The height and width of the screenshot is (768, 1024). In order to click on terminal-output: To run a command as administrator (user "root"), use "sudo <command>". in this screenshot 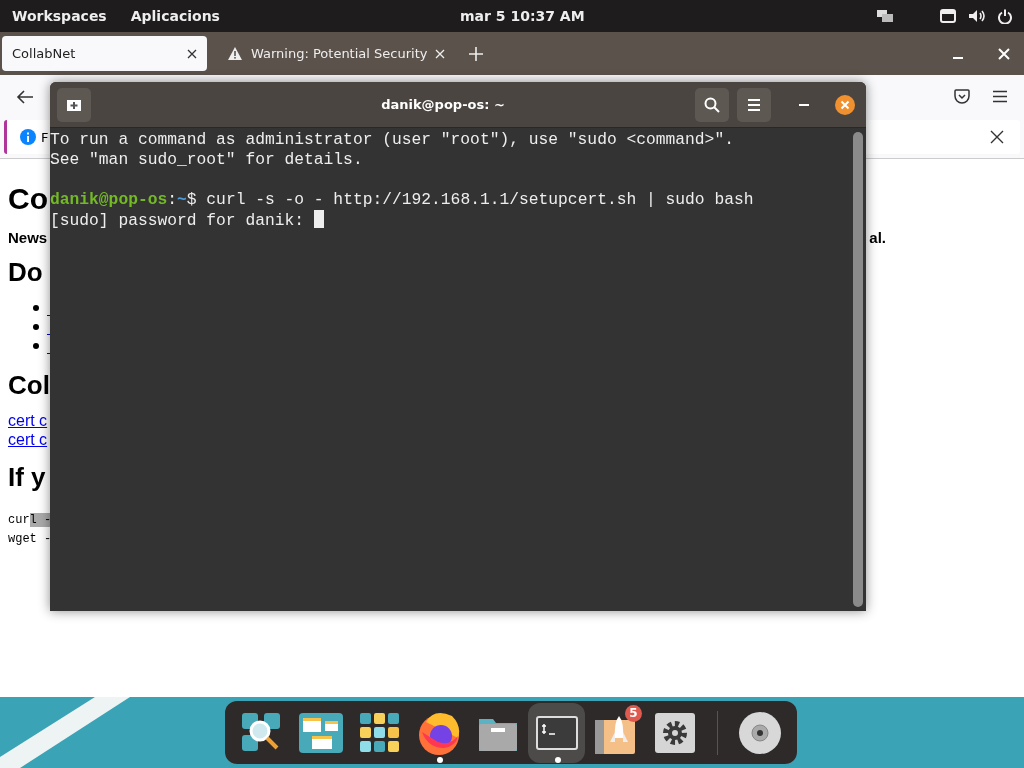, I will do `click(392, 140)`.